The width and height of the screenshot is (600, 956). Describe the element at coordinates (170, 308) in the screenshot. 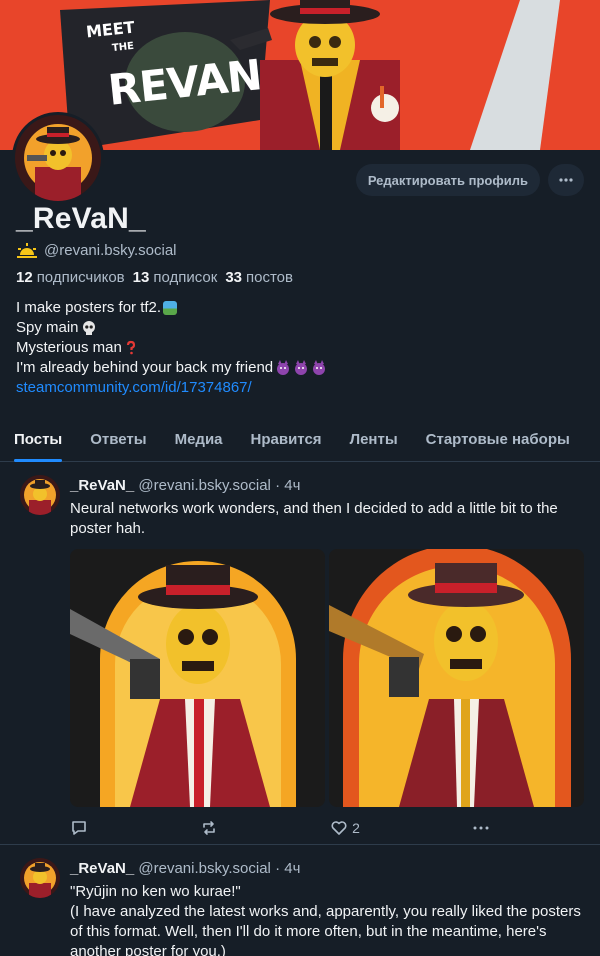

I see `framed-picture-icon` at that location.